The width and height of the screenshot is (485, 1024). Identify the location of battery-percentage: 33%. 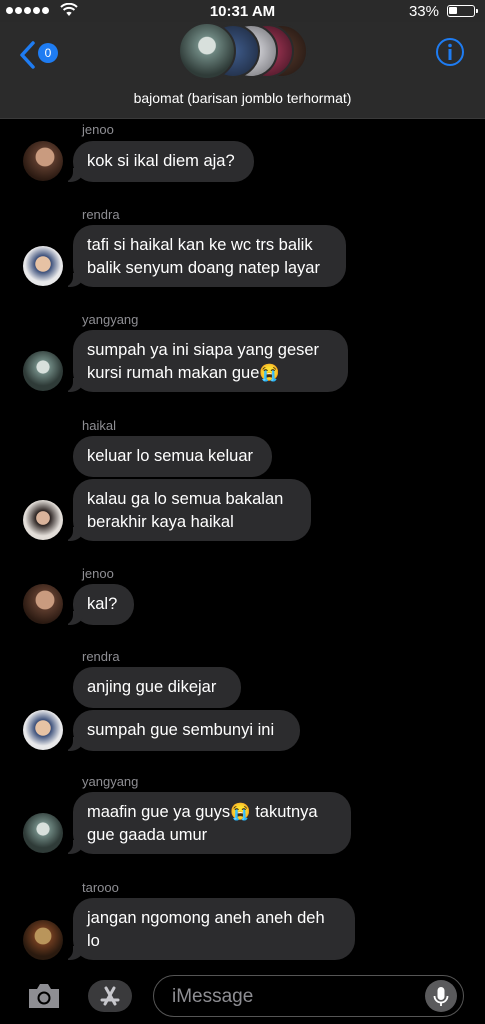
(423, 11).